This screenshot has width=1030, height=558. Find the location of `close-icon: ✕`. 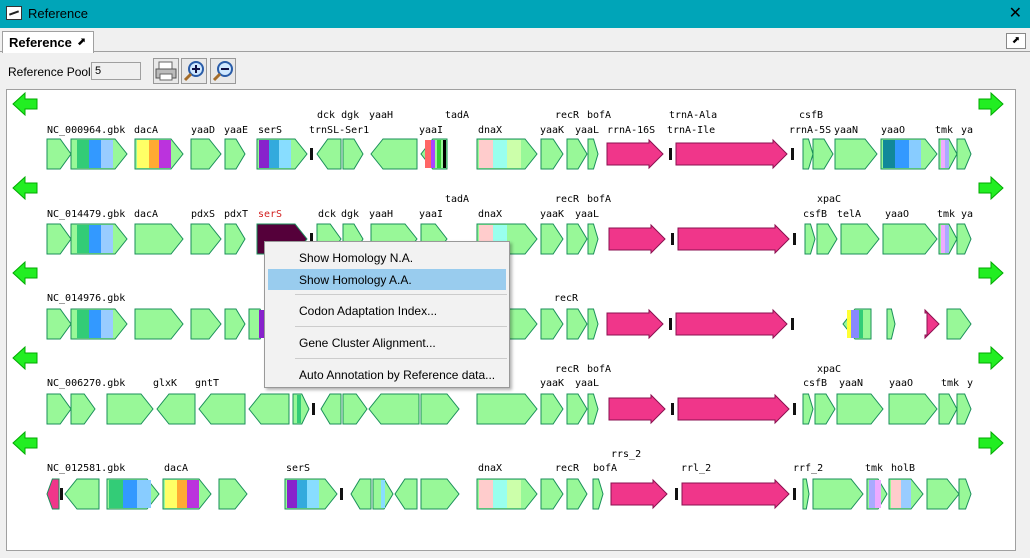

close-icon: ✕ is located at coordinates (1015, 12).